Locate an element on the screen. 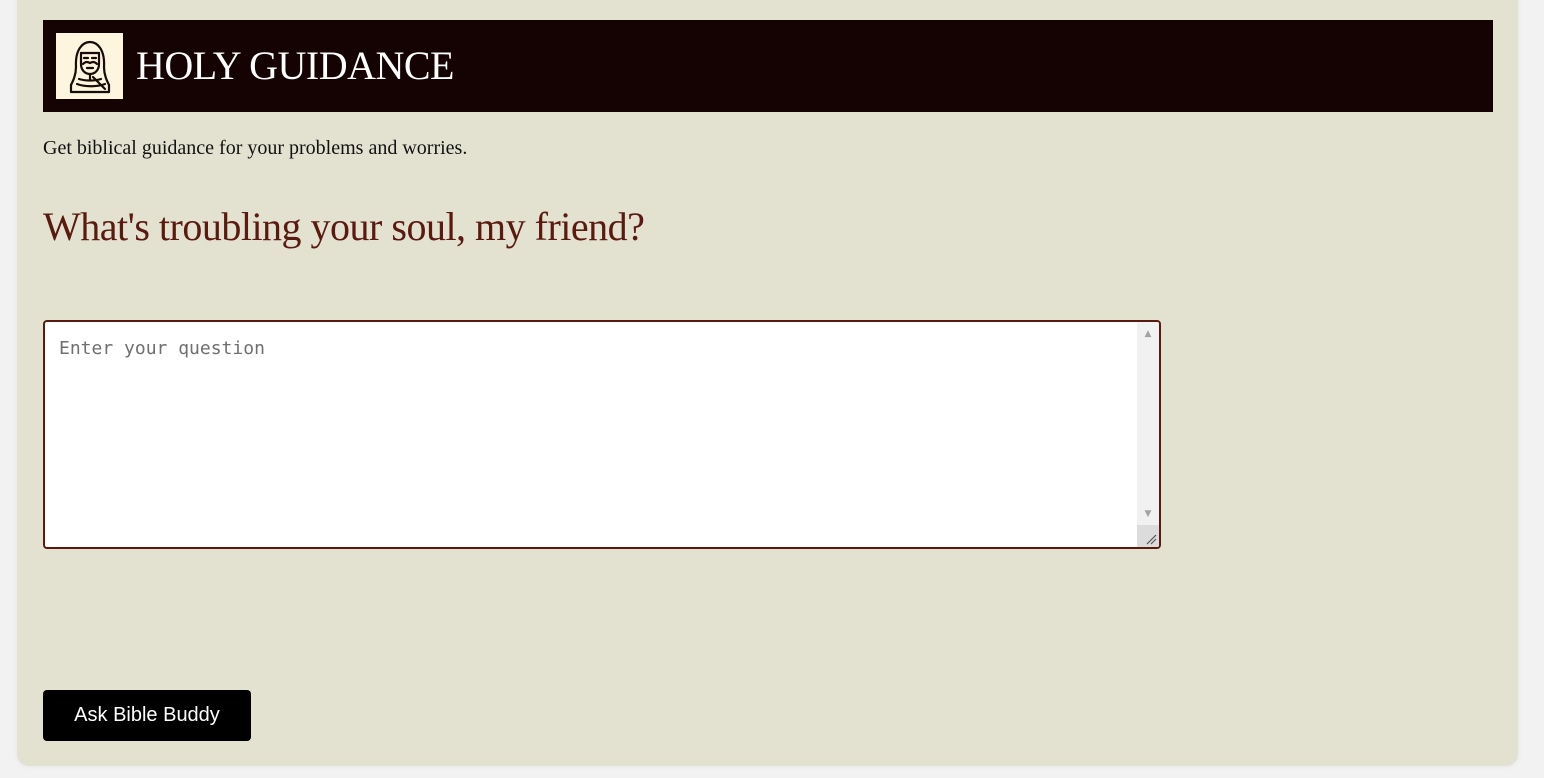 The width and height of the screenshot is (1544, 778). bearded-figure-icon is located at coordinates (89, 67).